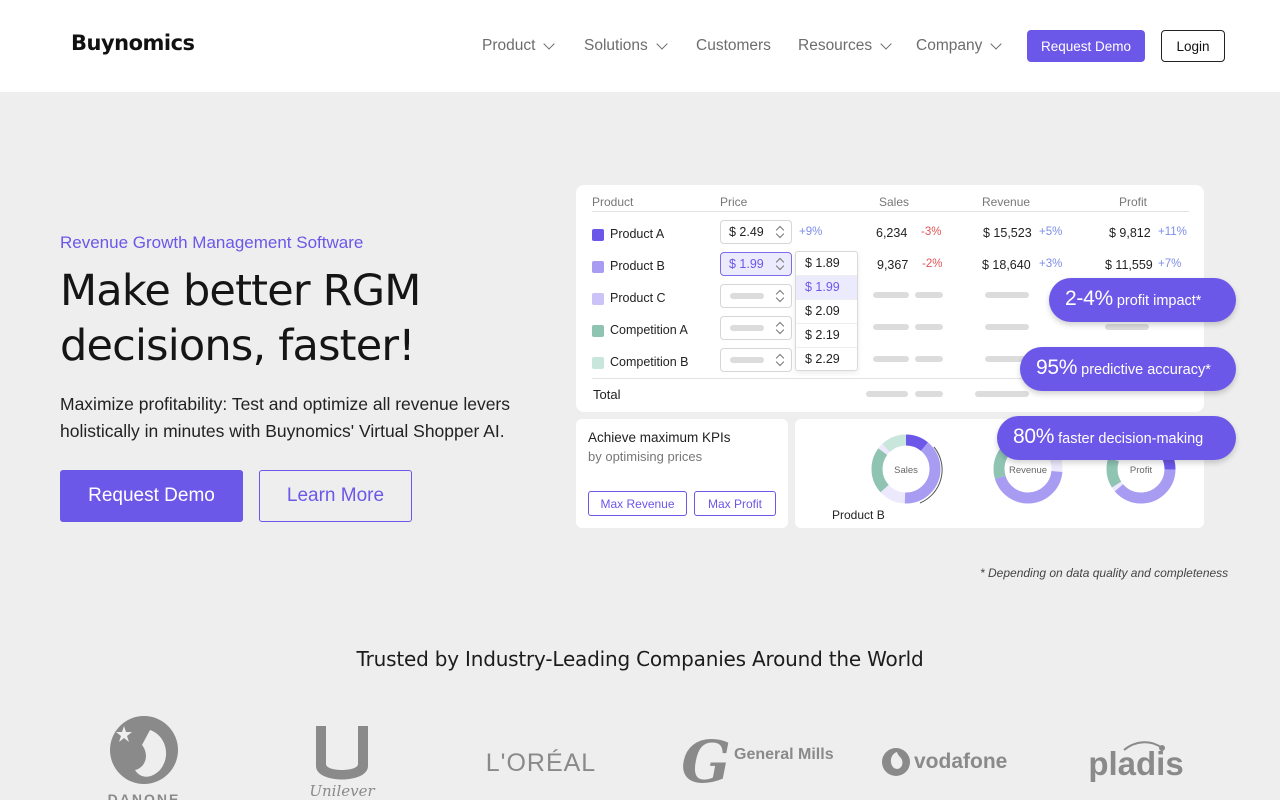 The height and width of the screenshot is (800, 1280). What do you see at coordinates (835, 45) in the screenshot?
I see `nav-resources-label: Resources` at bounding box center [835, 45].